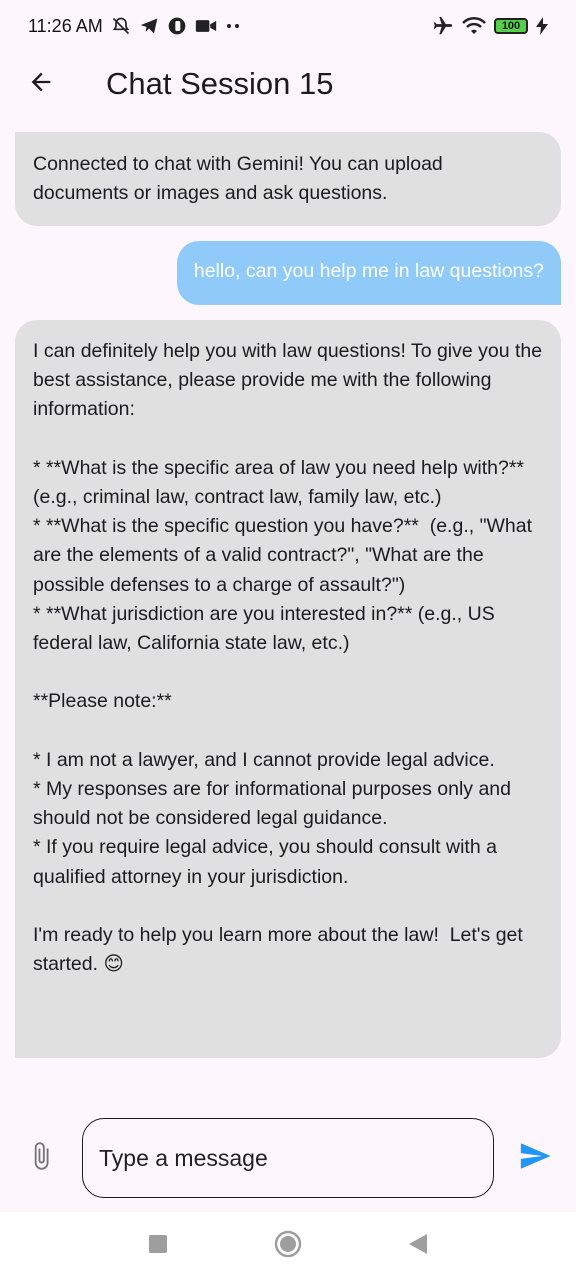  I want to click on home-circle-icon, so click(288, 1246).